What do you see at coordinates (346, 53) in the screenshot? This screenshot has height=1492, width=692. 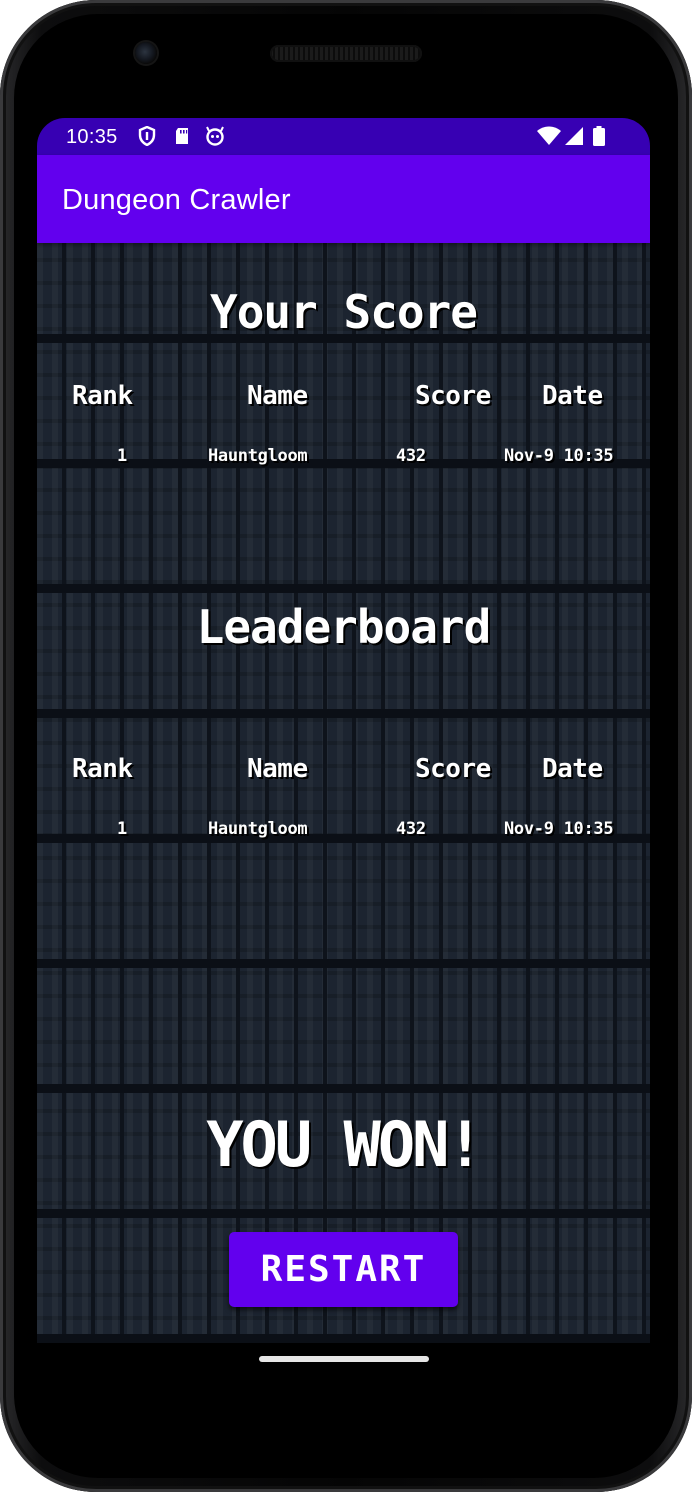 I see `earpiece-speaker` at bounding box center [346, 53].